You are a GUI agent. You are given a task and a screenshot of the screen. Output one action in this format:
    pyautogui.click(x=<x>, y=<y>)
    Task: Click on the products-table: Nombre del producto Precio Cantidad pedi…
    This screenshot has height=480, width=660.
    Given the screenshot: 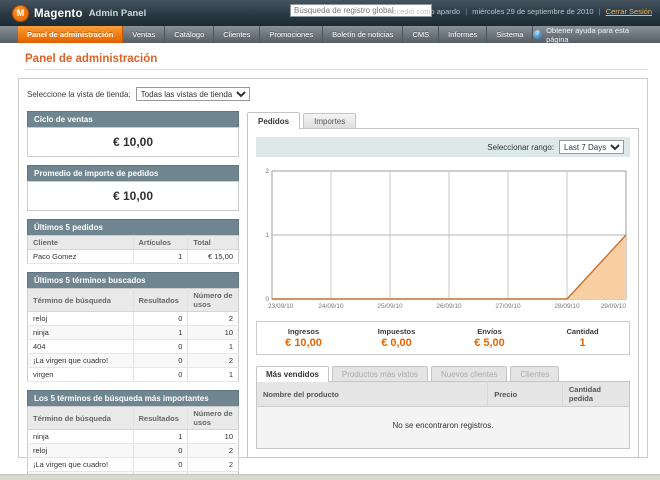 What is the action you would take?
    pyautogui.click(x=443, y=415)
    